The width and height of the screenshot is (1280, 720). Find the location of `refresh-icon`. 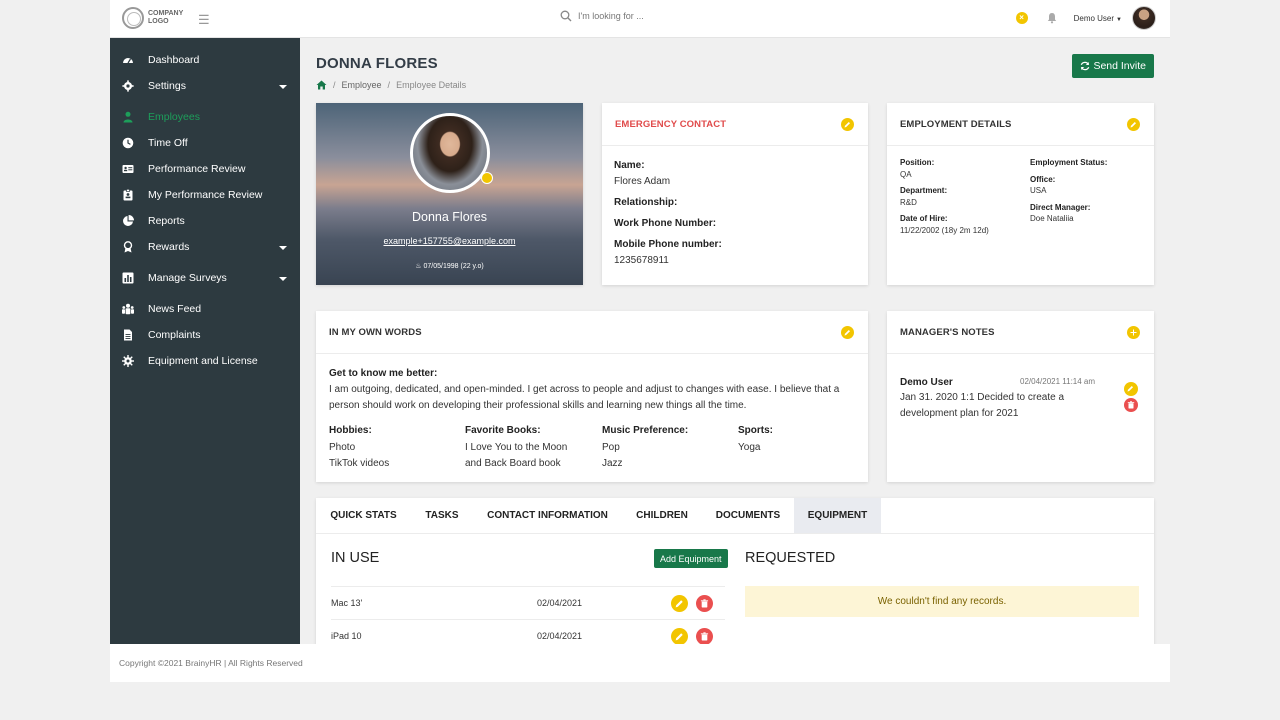

refresh-icon is located at coordinates (1085, 66).